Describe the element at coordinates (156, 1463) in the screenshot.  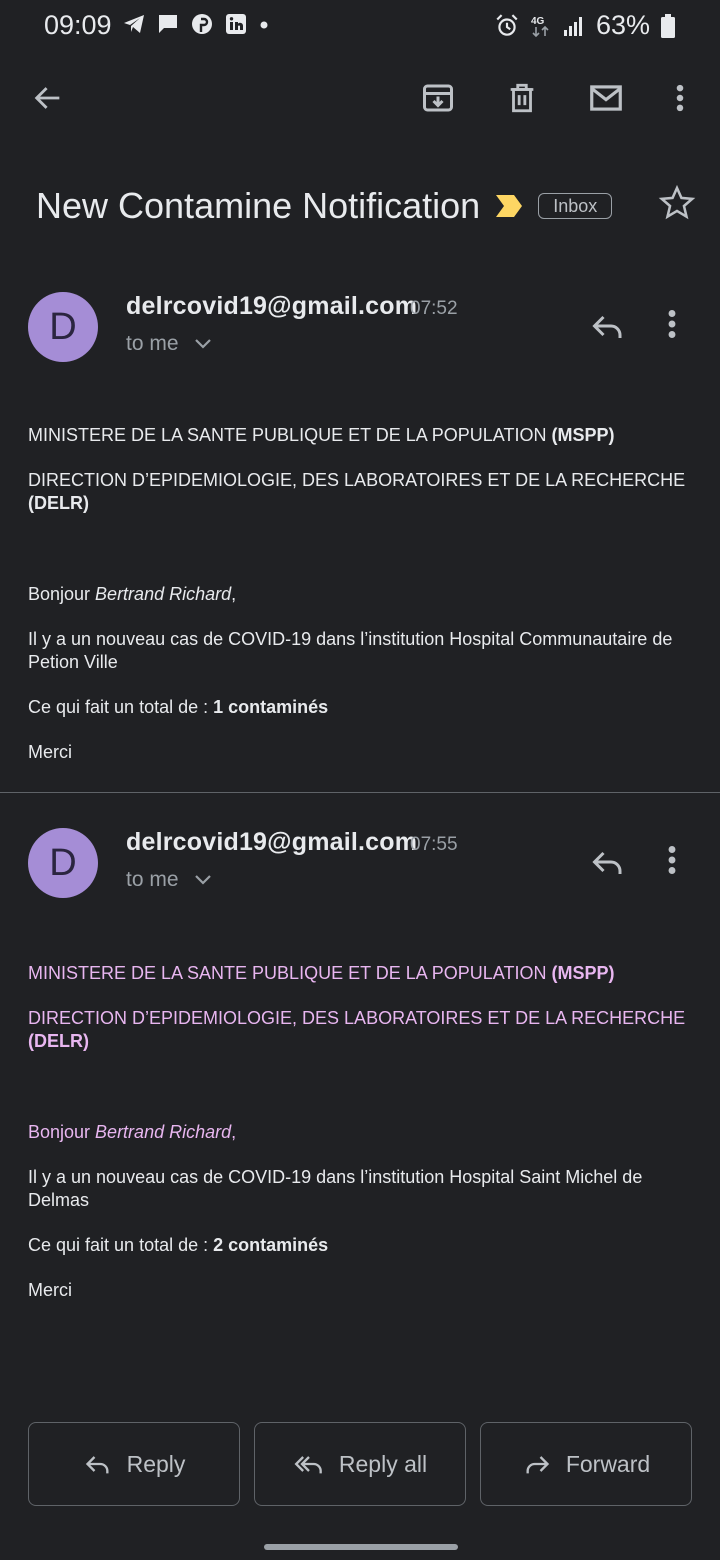
I see `reply-label: Reply` at that location.